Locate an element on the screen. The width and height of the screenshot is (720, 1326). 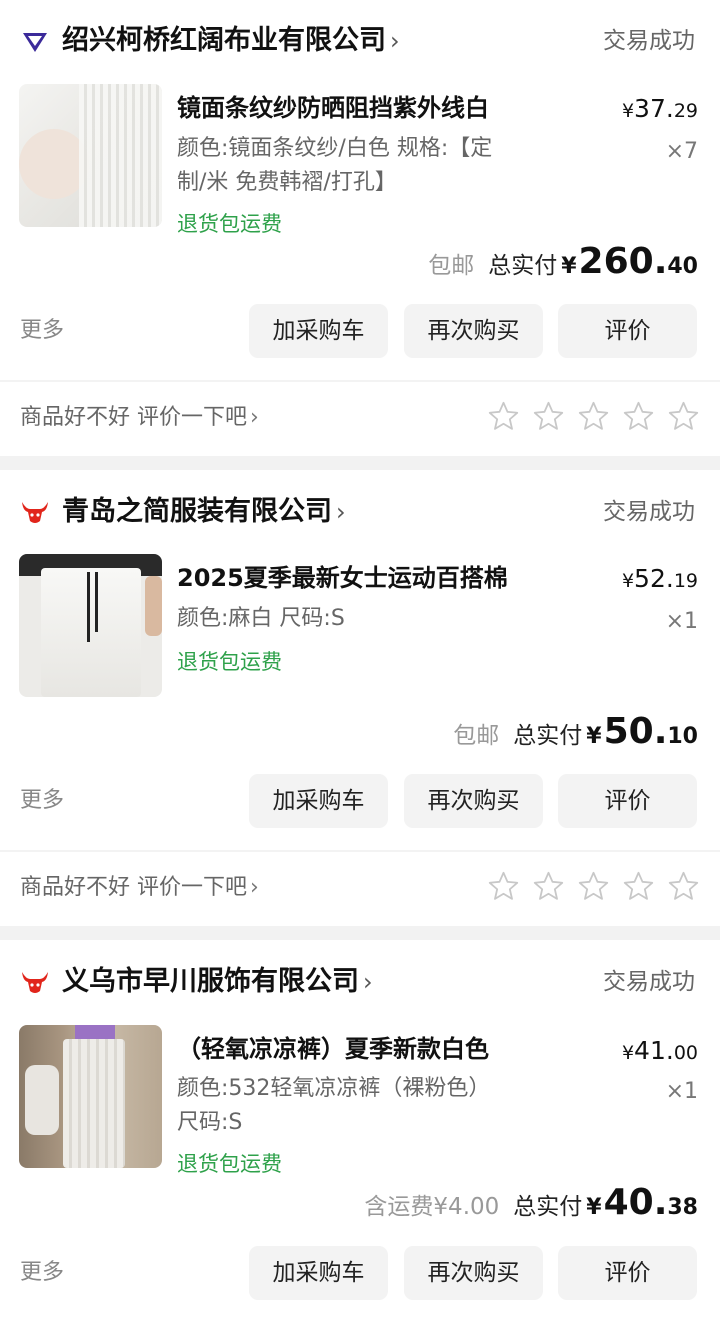
unit-price: ¥41.00 is located at coordinates (659, 1050).